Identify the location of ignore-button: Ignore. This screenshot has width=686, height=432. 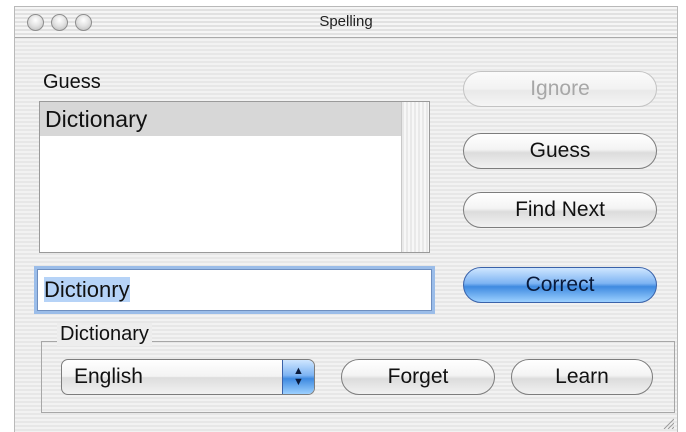
(560, 89).